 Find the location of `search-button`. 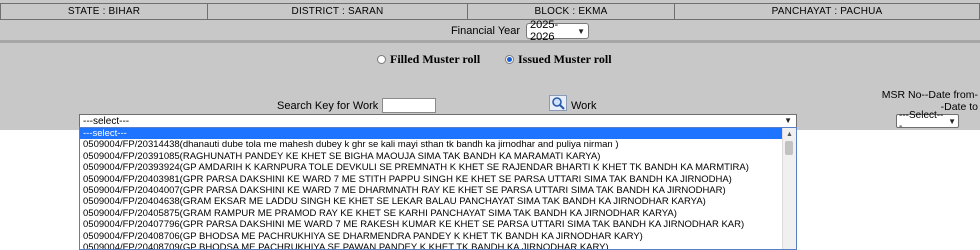

search-button is located at coordinates (558, 103).